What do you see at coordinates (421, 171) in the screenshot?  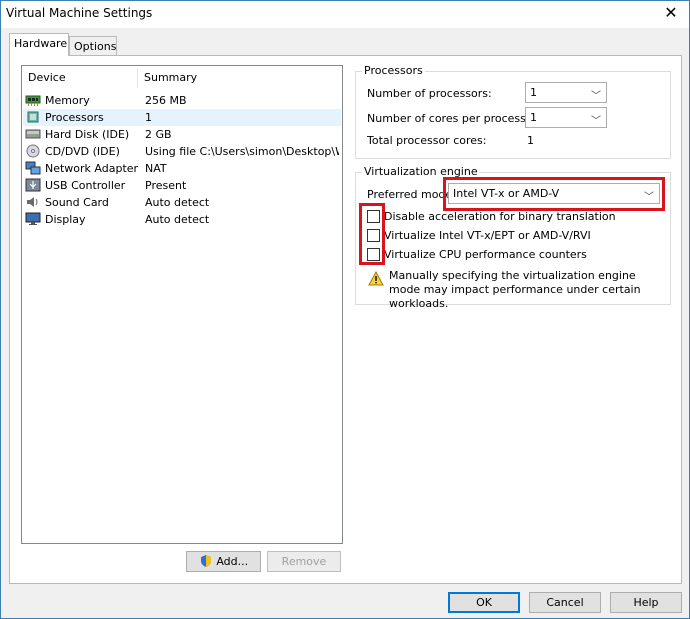 I see `virtualization-group-title: Virtualization engine` at bounding box center [421, 171].